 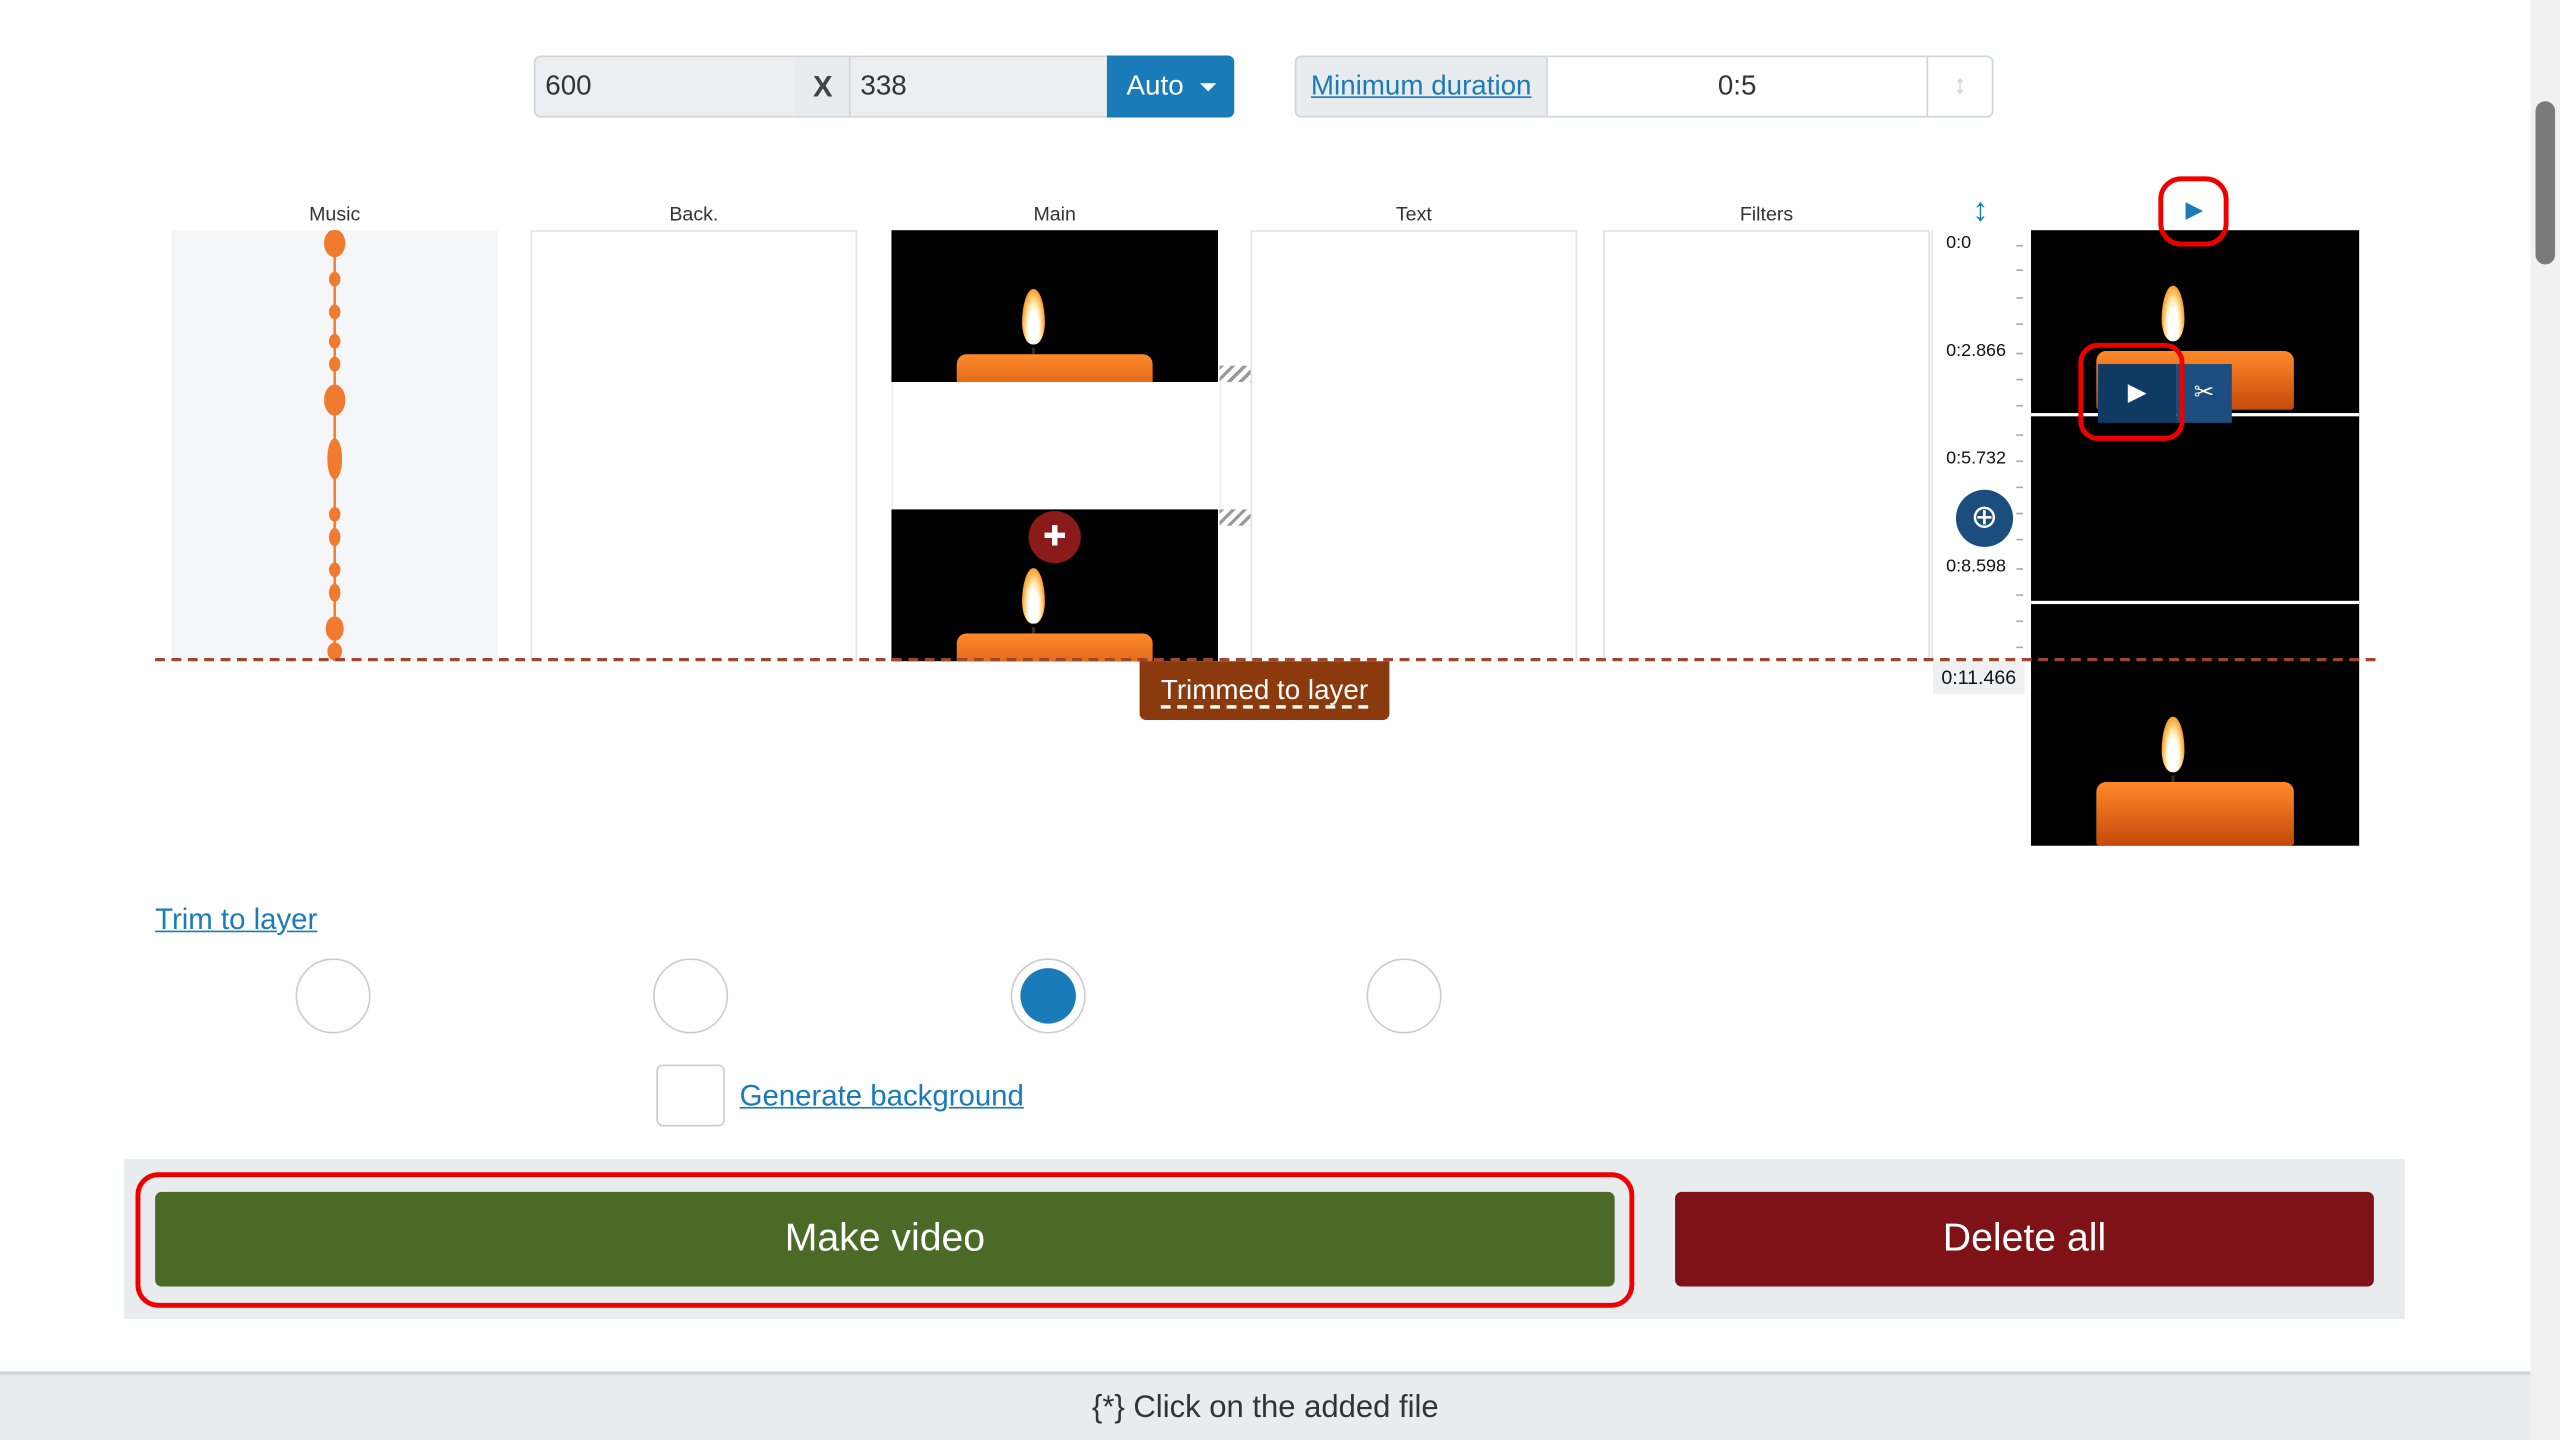 I want to click on main-gap, so click(x=1056, y=446).